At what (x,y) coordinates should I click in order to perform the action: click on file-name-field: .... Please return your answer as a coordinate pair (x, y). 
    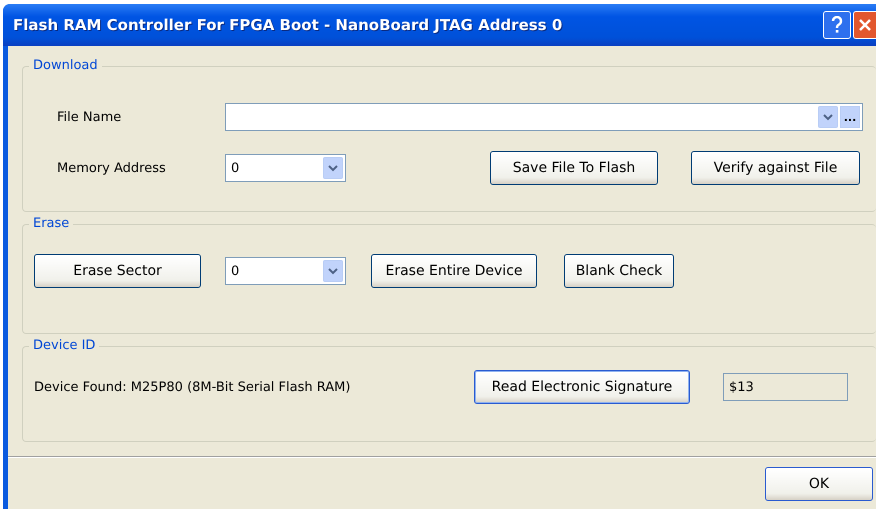
    Looking at the image, I should click on (544, 117).